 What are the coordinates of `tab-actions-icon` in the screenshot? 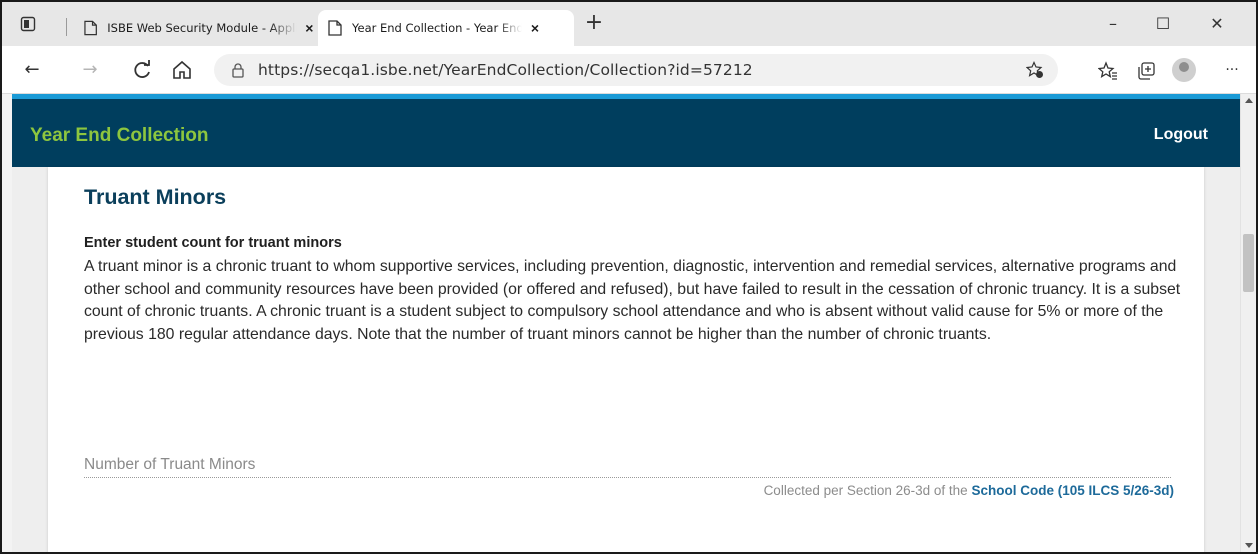 It's located at (28, 24).